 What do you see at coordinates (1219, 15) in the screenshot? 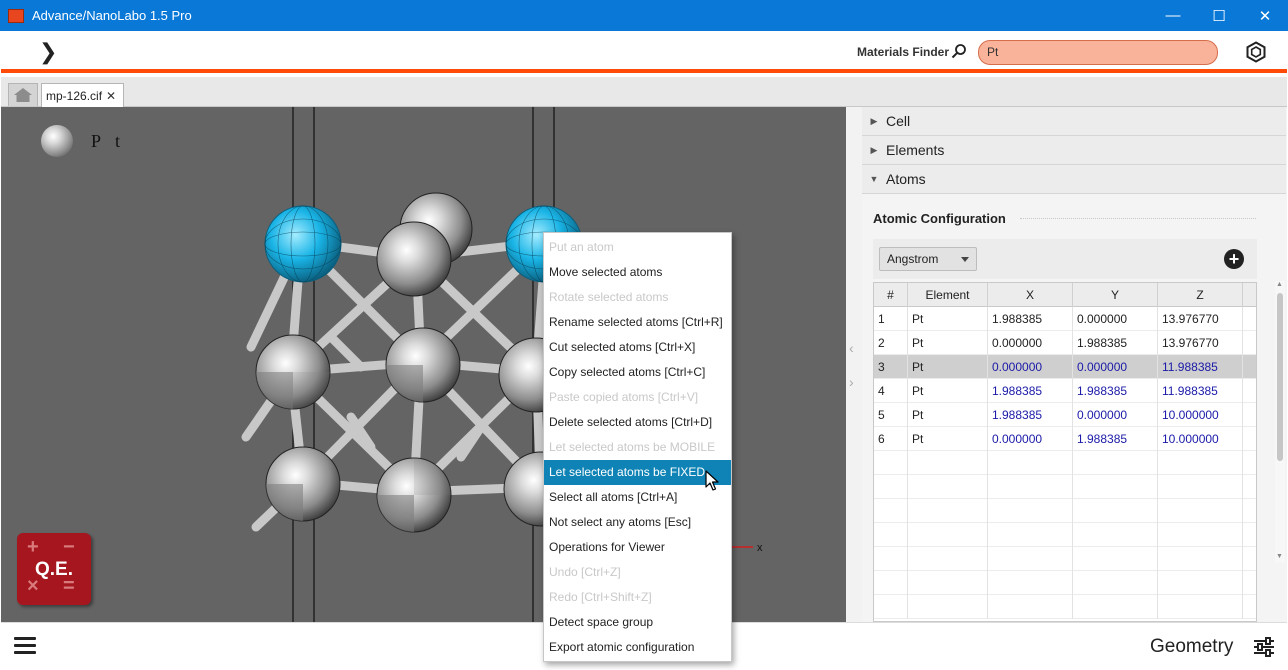
I see `maximize-button: ☐` at bounding box center [1219, 15].